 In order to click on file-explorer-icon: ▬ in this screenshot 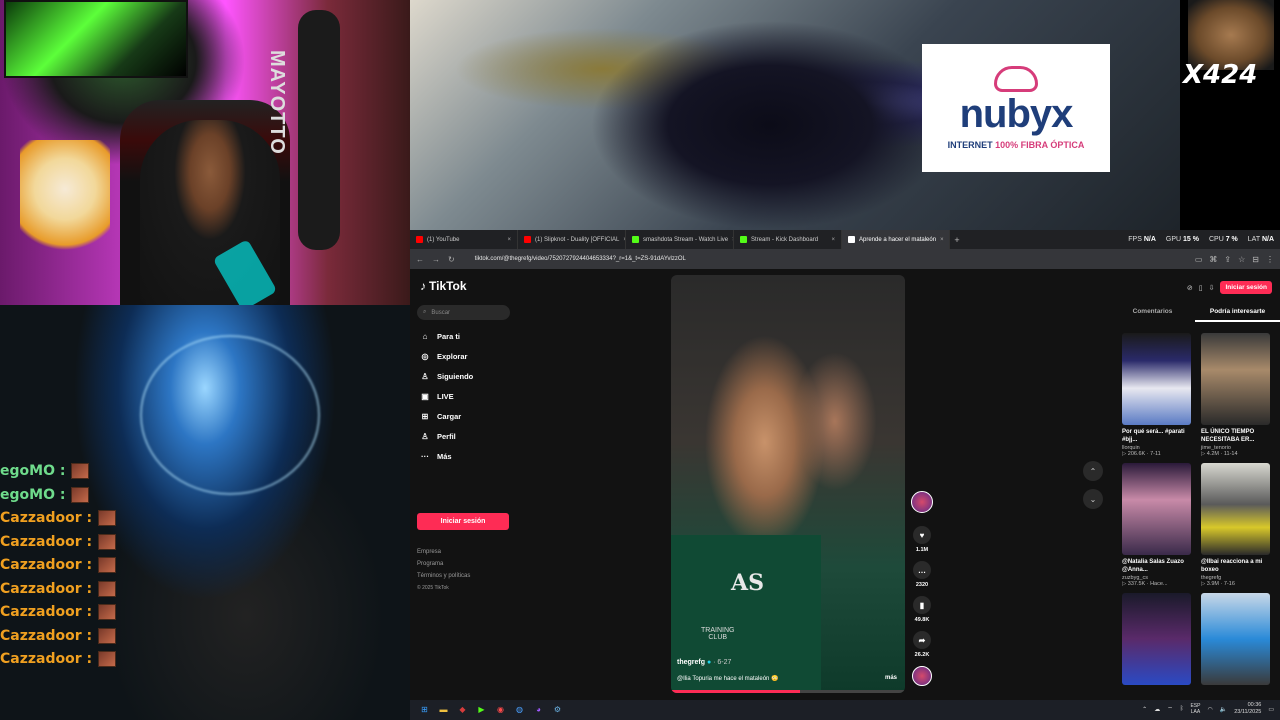, I will do `click(443, 709)`.